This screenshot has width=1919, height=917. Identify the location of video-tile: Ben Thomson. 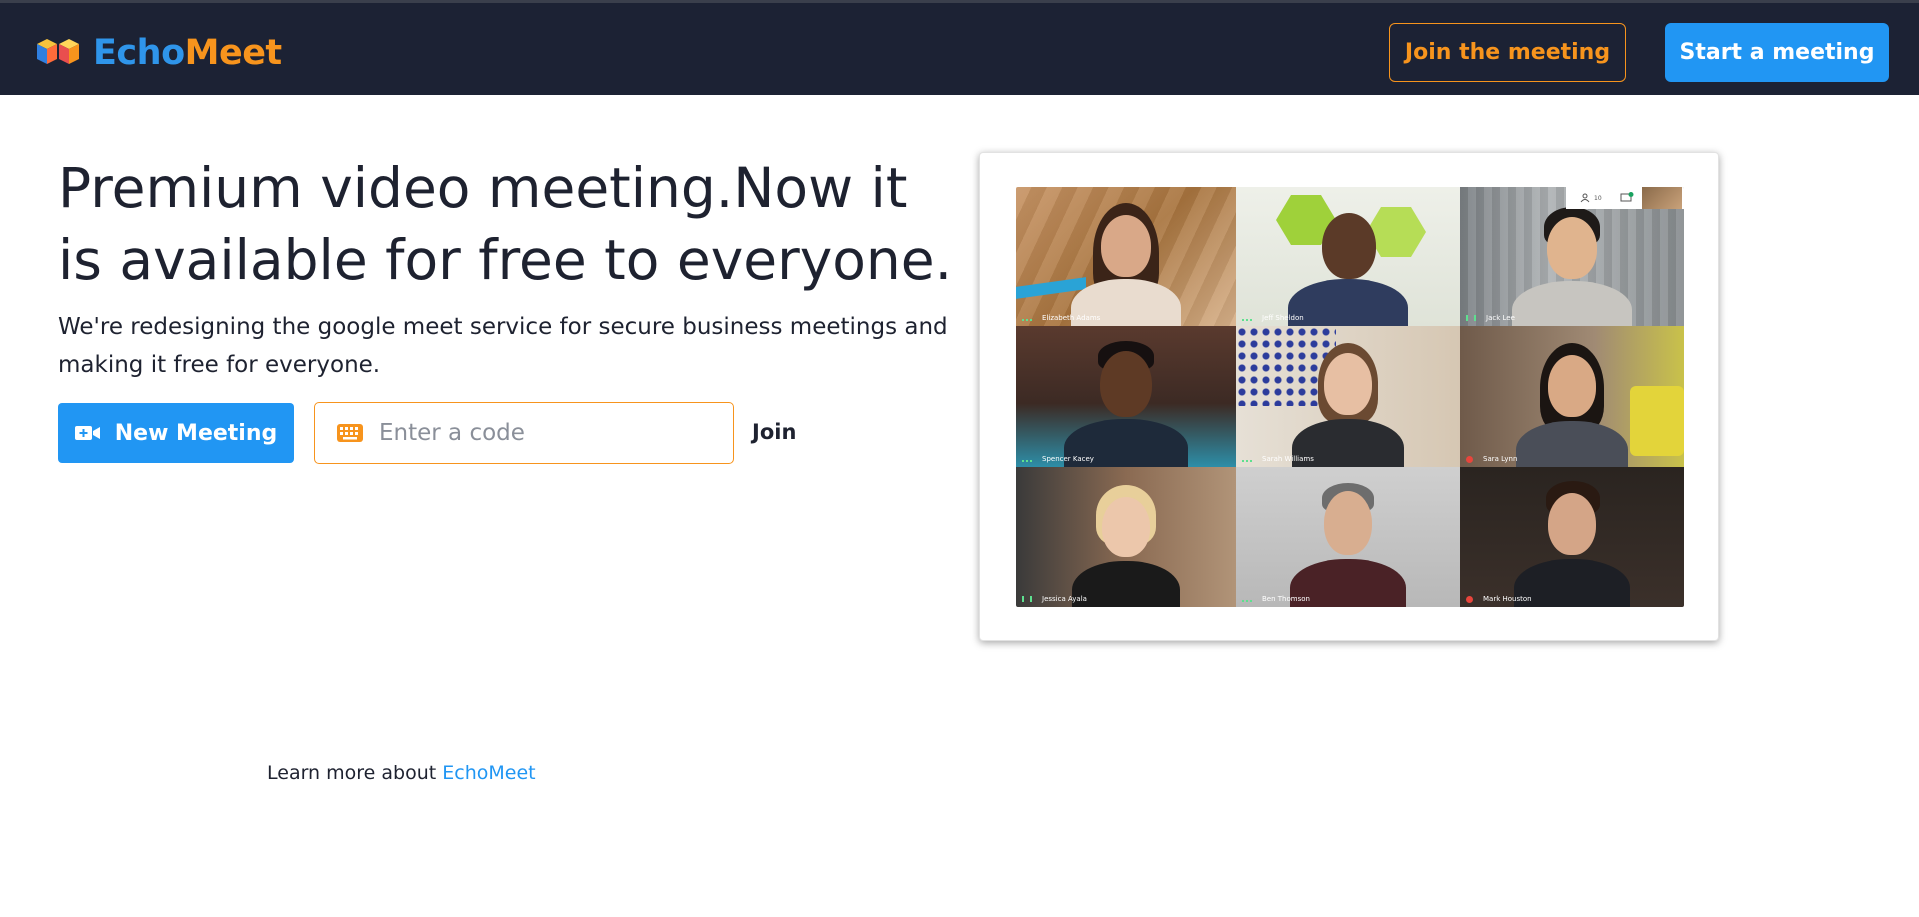
(1348, 537).